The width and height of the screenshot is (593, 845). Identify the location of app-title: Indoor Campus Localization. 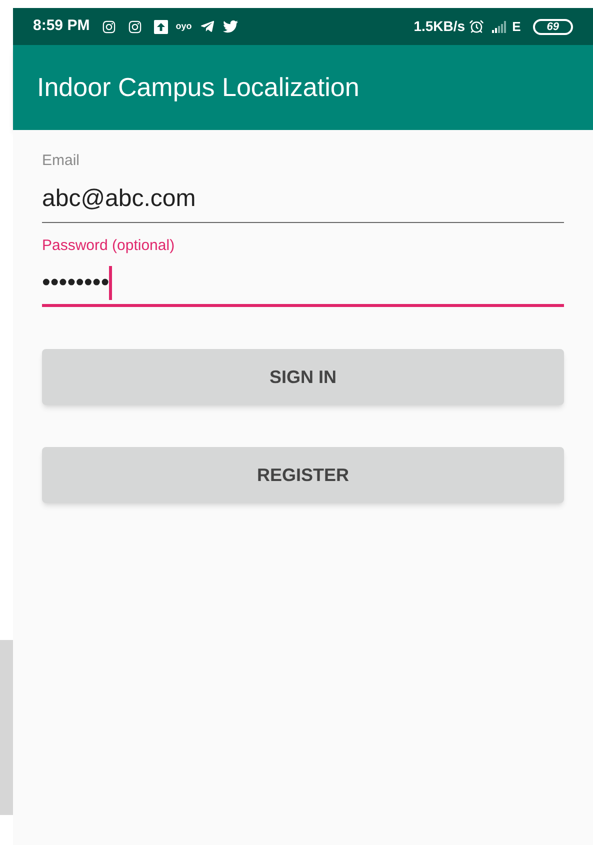
(198, 87).